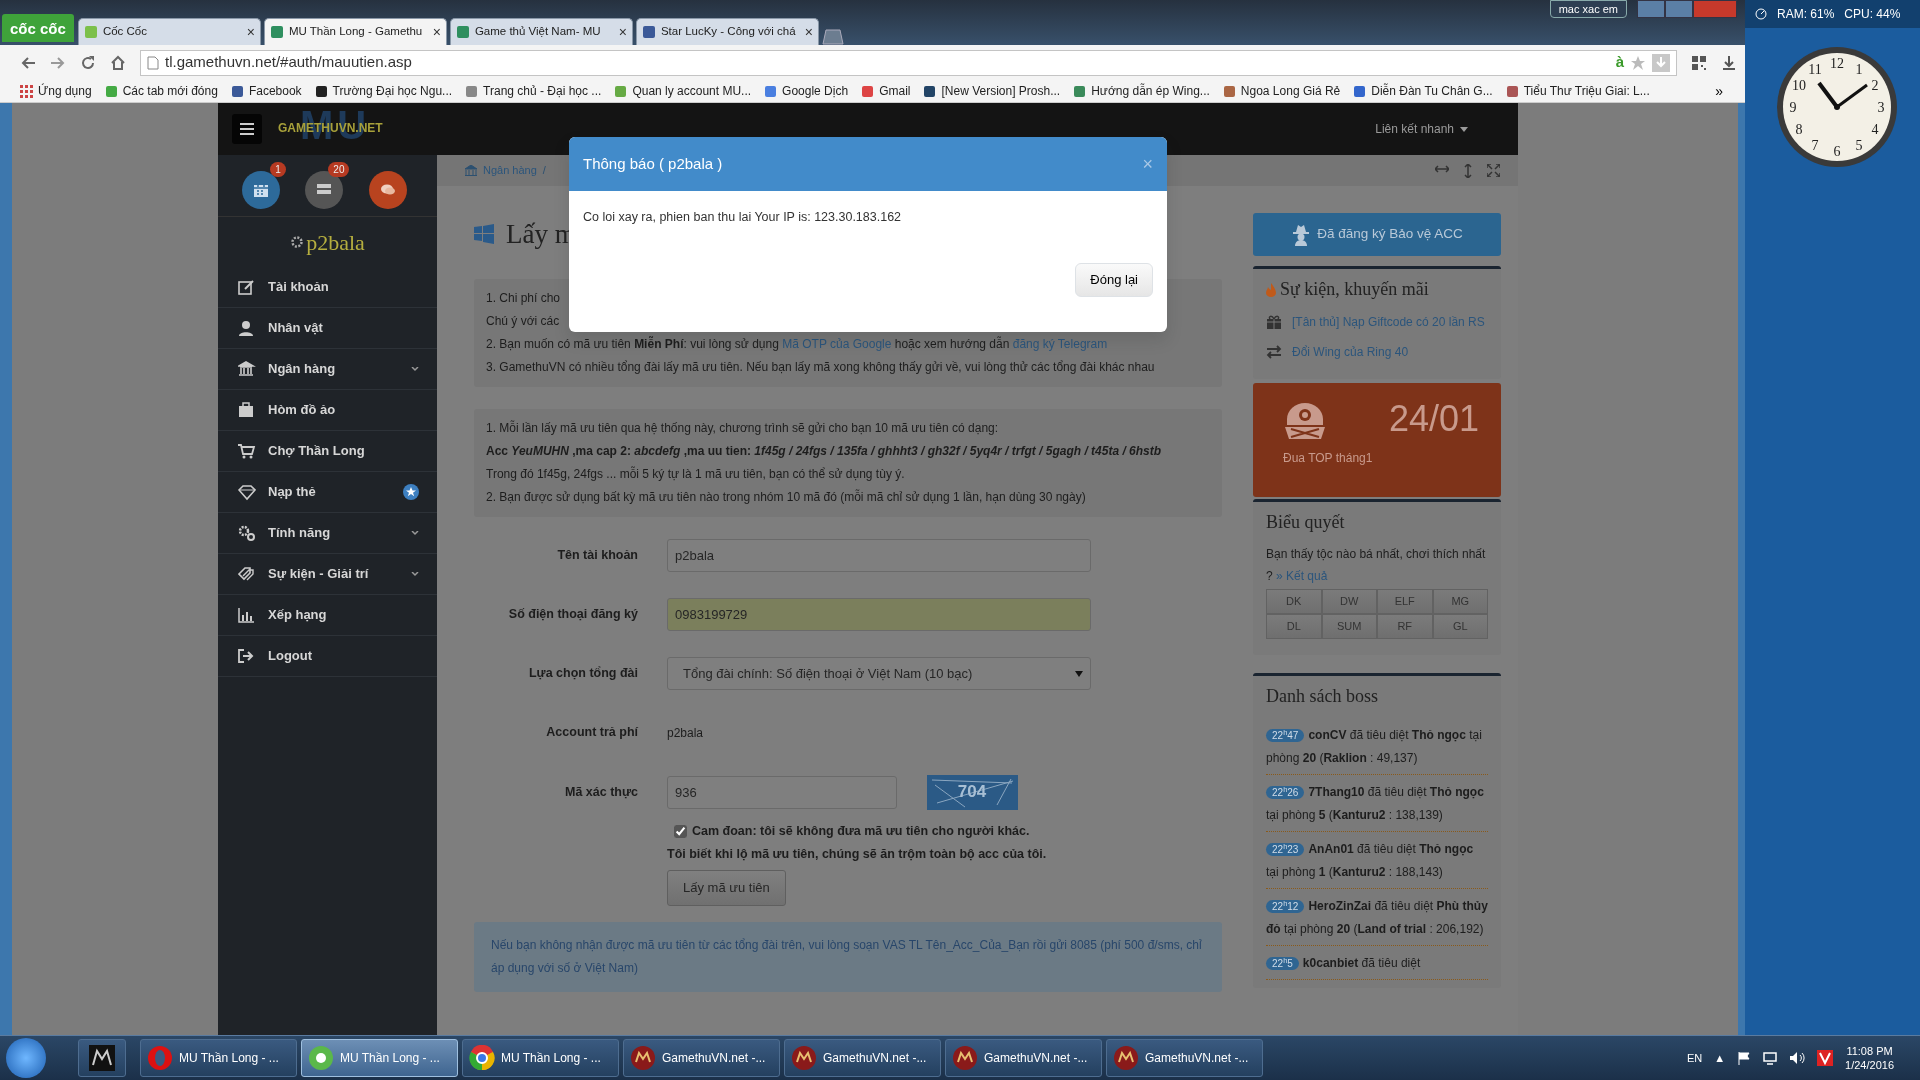 The image size is (1920, 1080). Describe the element at coordinates (26, 1058) in the screenshot. I see `start-button` at that location.